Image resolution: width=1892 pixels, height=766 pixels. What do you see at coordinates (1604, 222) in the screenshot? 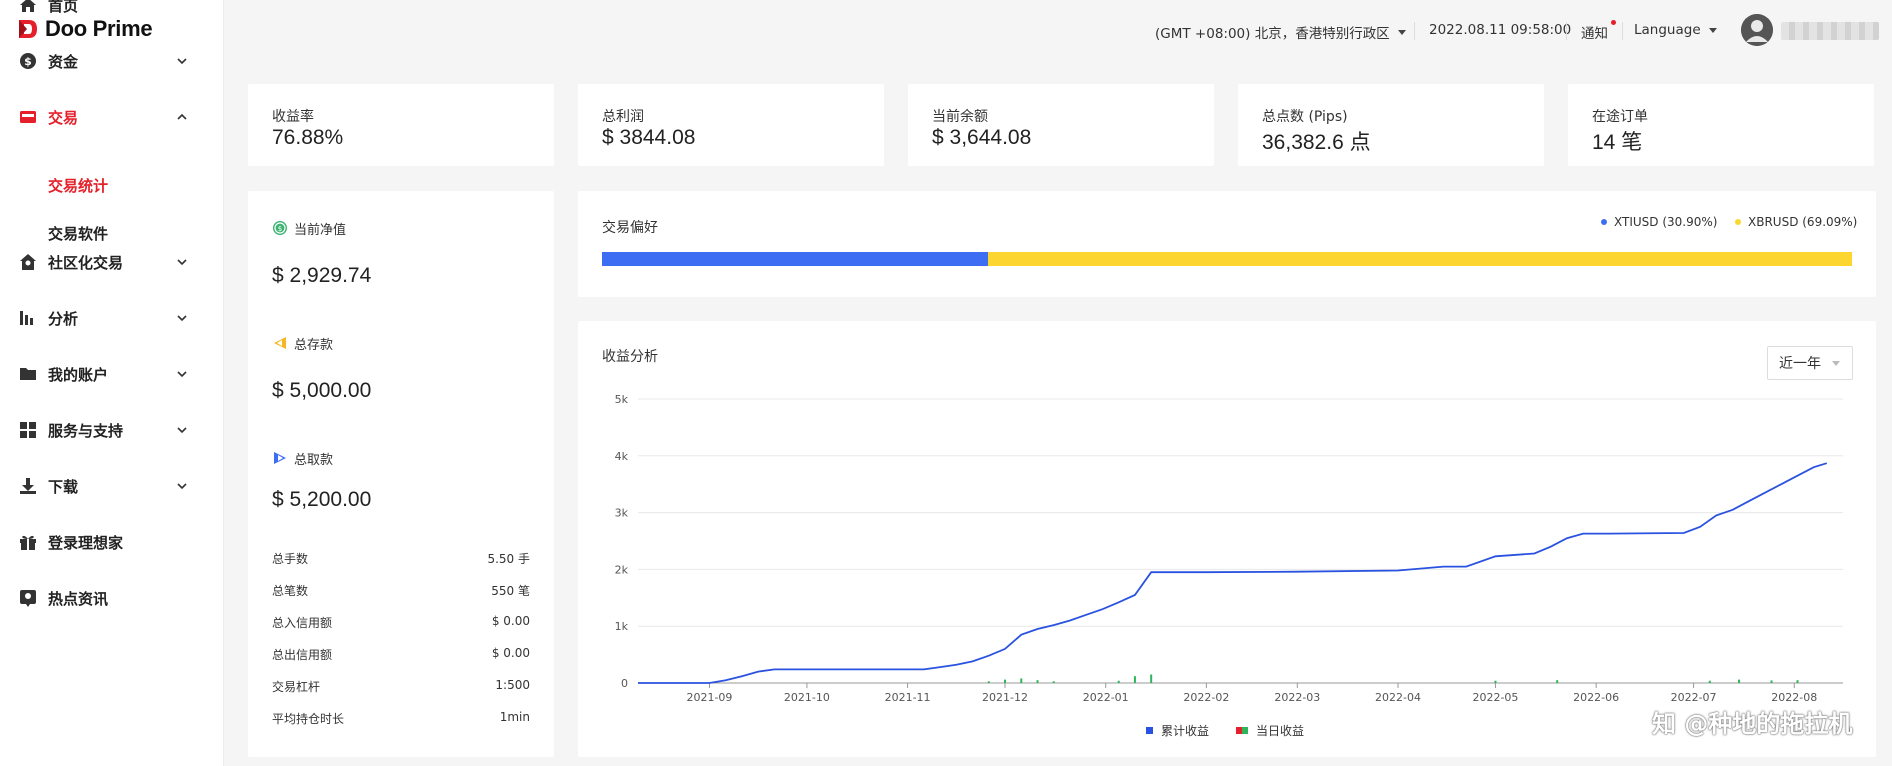
I see `legend-dot-icon` at bounding box center [1604, 222].